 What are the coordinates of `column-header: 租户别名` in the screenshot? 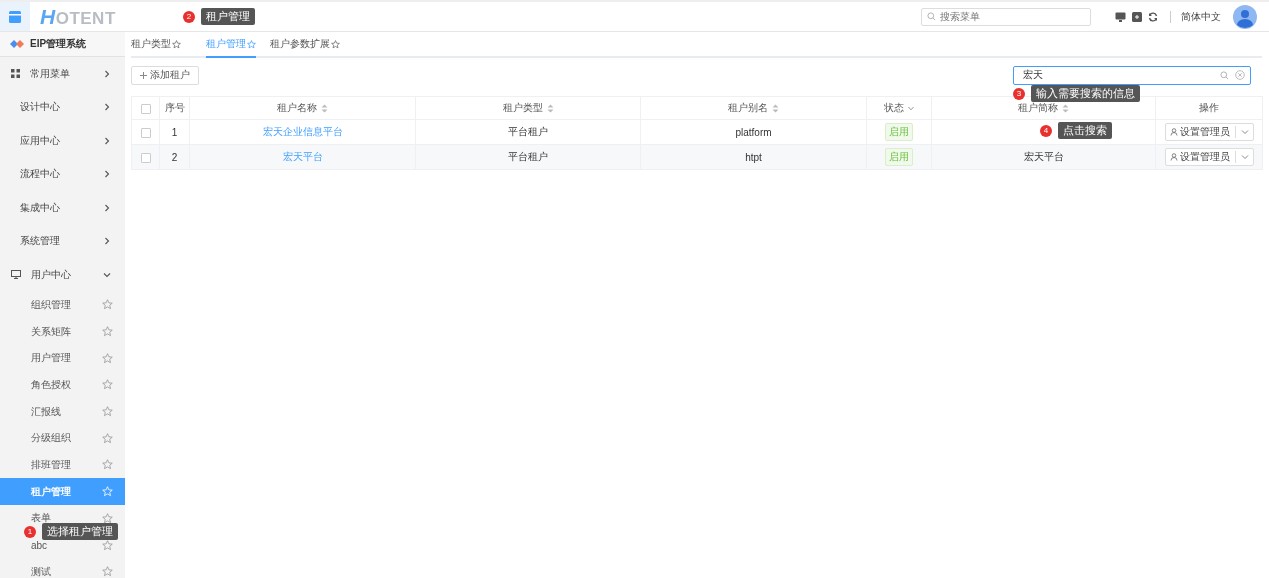 It's located at (748, 108).